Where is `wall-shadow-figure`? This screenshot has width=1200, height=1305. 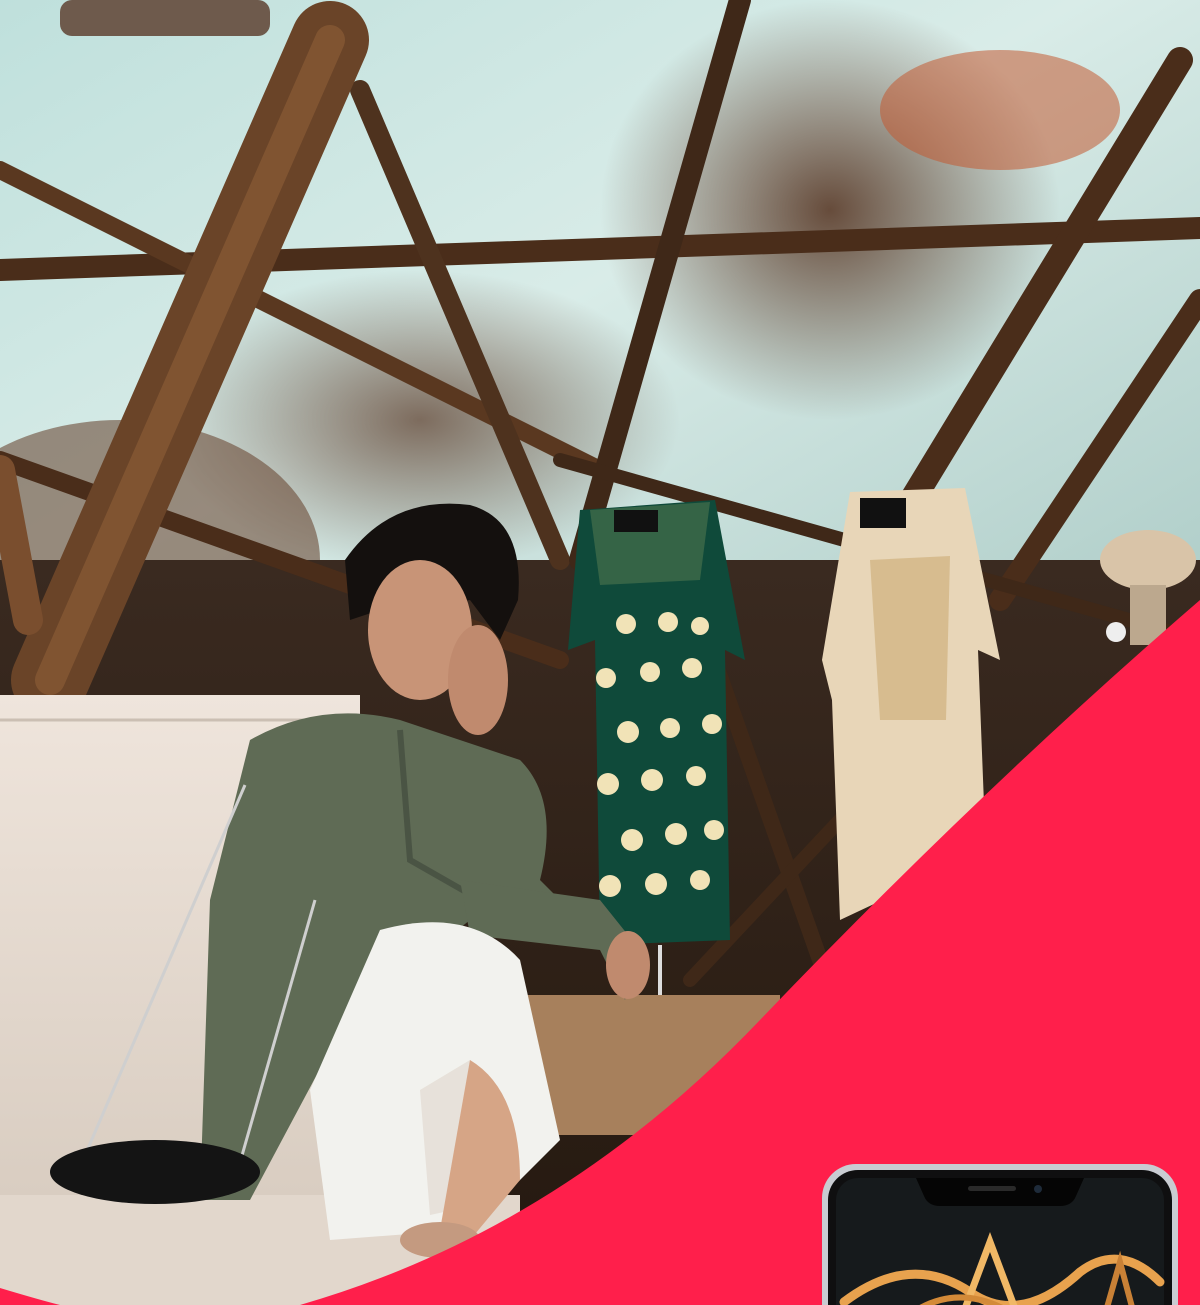
wall-shadow-figure is located at coordinates (1000, 110).